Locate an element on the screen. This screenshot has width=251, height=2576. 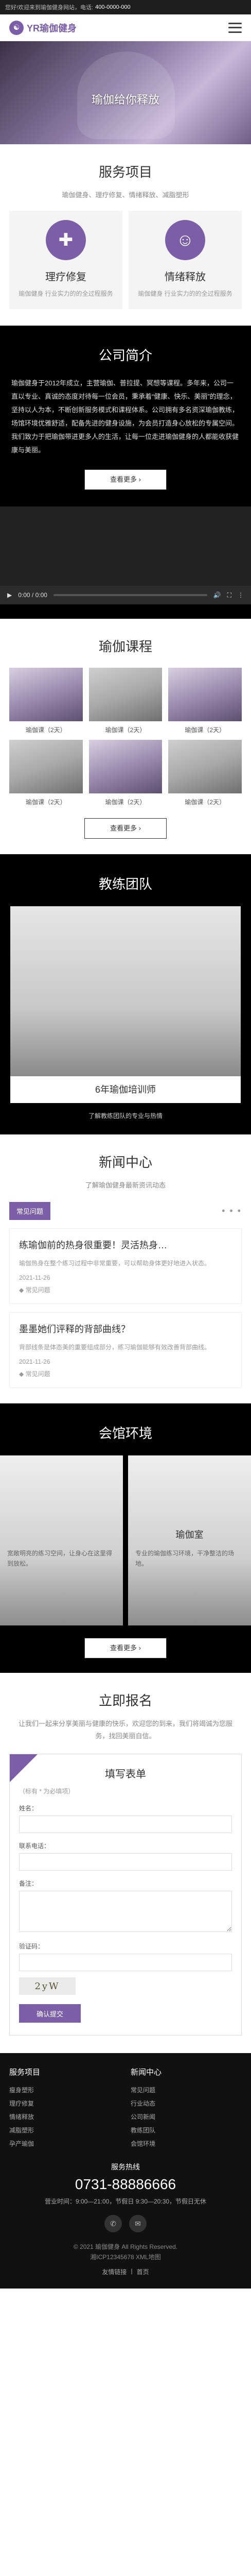
remark-label: 备注： is located at coordinates (29, 1883).